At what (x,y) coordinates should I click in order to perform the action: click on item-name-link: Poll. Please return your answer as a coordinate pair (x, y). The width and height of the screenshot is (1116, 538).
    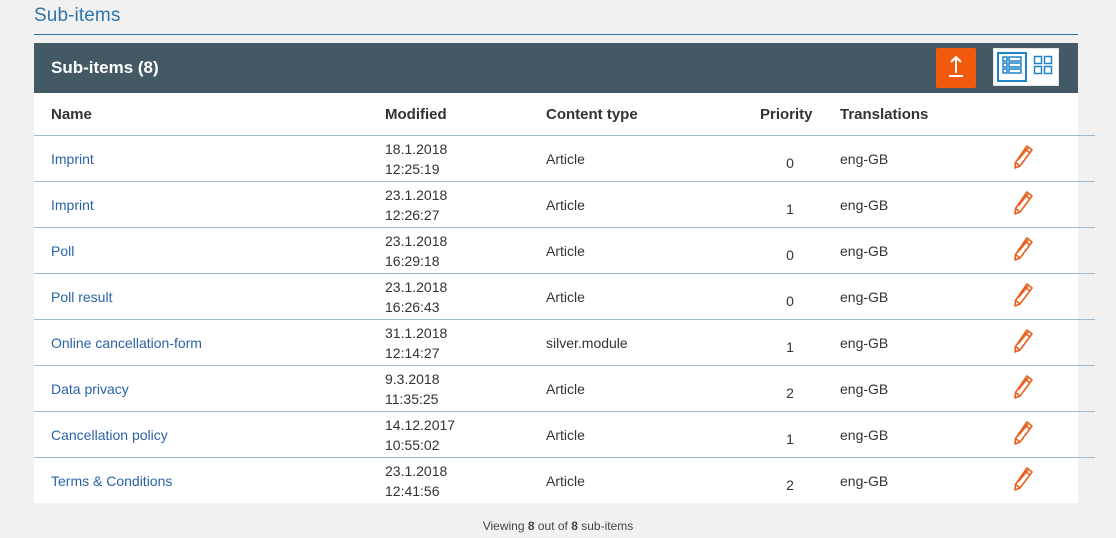
    Looking at the image, I should click on (62, 251).